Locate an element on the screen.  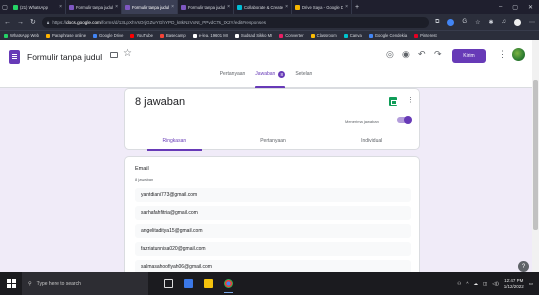
browser-menu-icon: ⋯ is located at coordinates (532, 22).